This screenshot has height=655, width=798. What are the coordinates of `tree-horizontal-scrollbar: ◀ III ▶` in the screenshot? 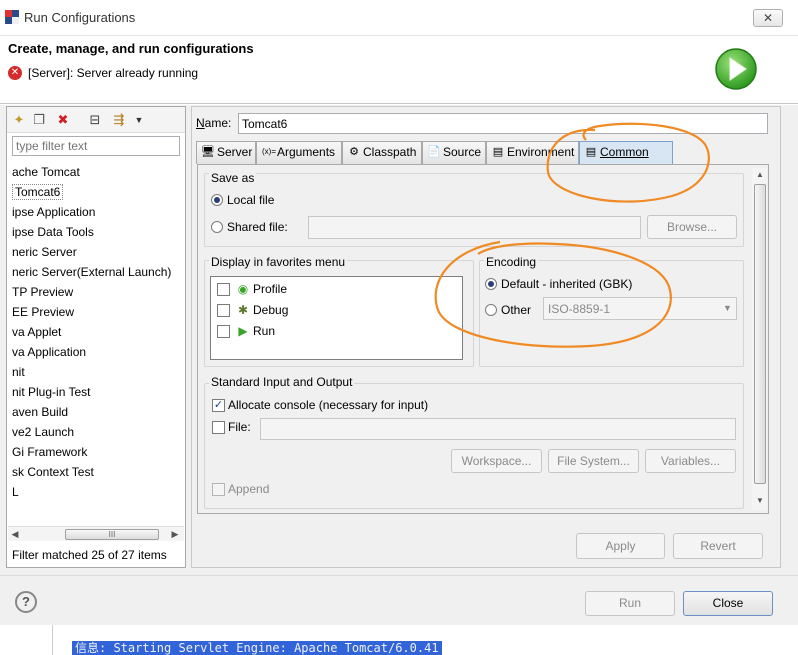 It's located at (96, 533).